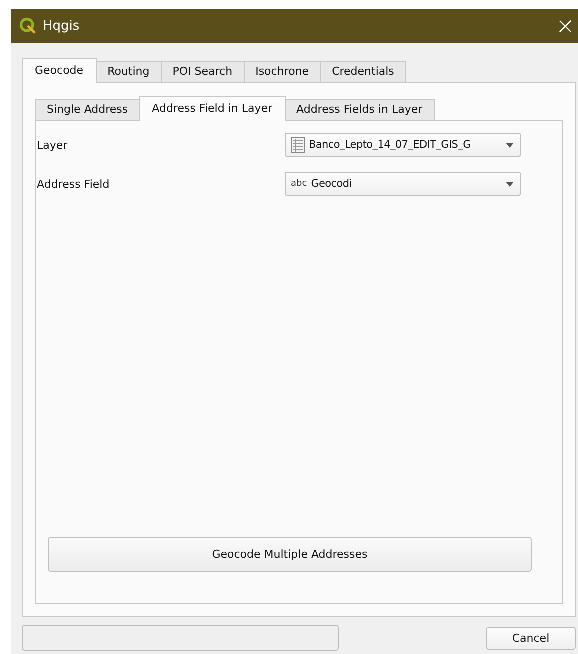  What do you see at coordinates (212, 108) in the screenshot?
I see `tab: Address Field in Layer` at bounding box center [212, 108].